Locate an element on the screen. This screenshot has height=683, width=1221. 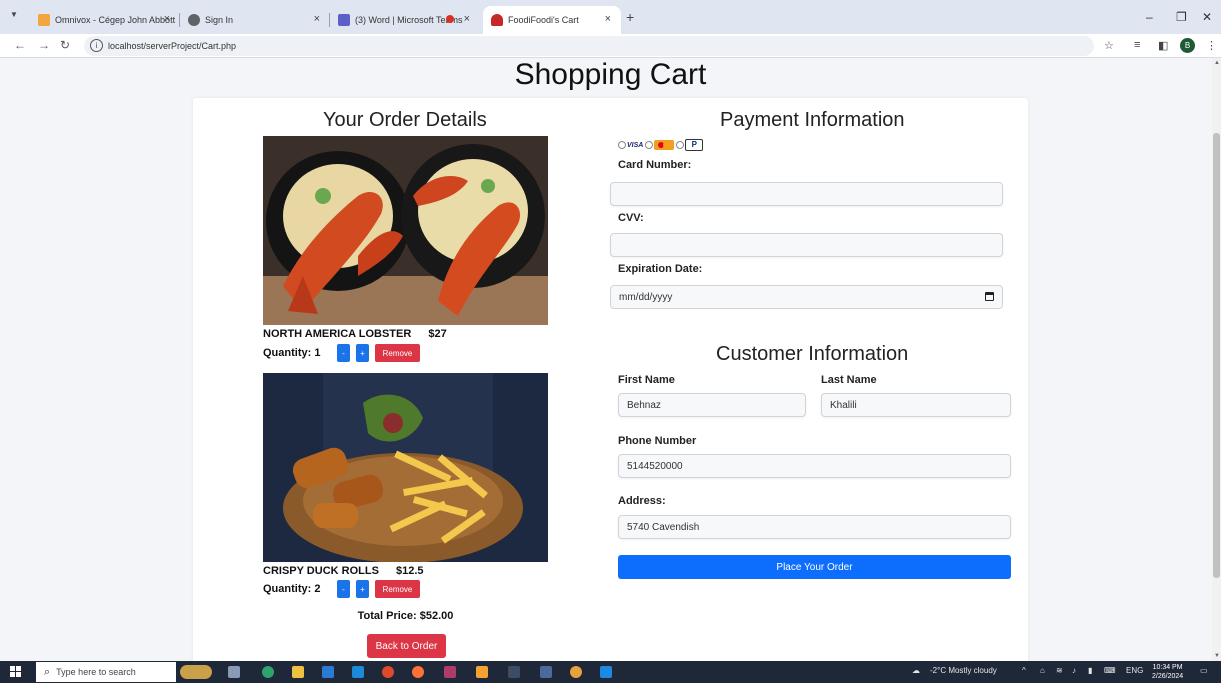
file-explorer-icon is located at coordinates (298, 672).